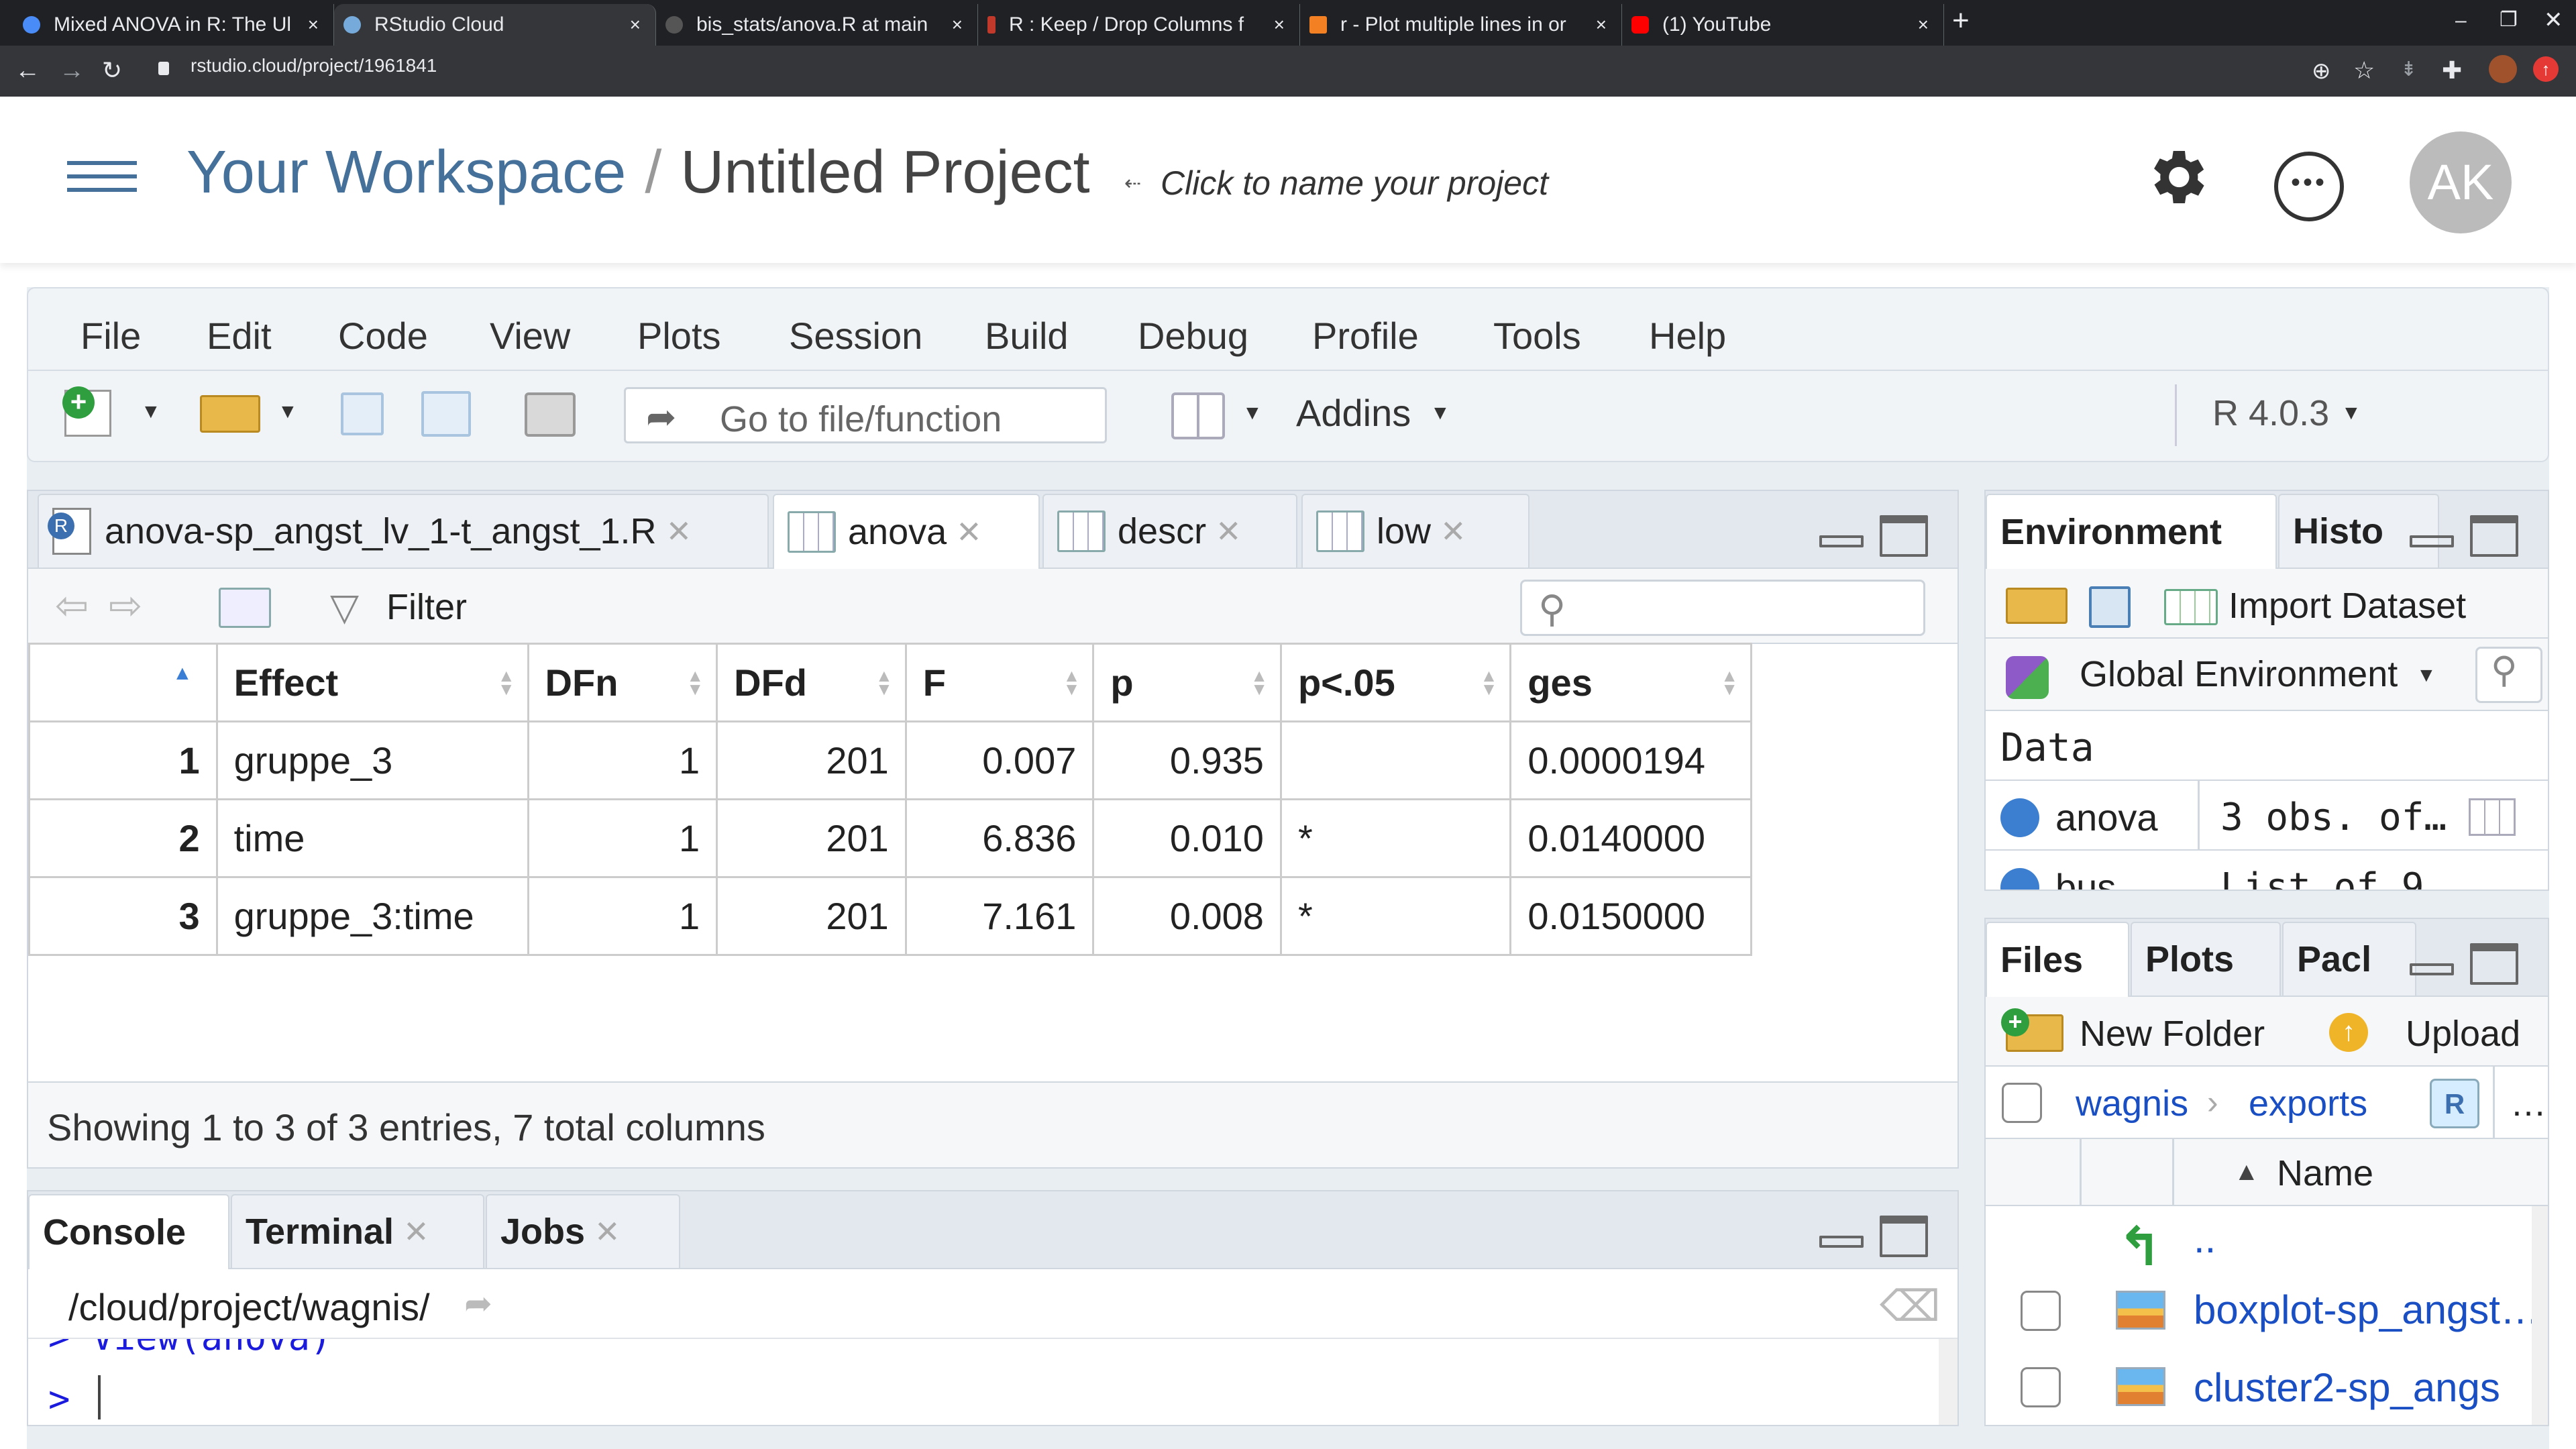 This screenshot has height=1449, width=2576. I want to click on new-tab-button: +, so click(1961, 21).